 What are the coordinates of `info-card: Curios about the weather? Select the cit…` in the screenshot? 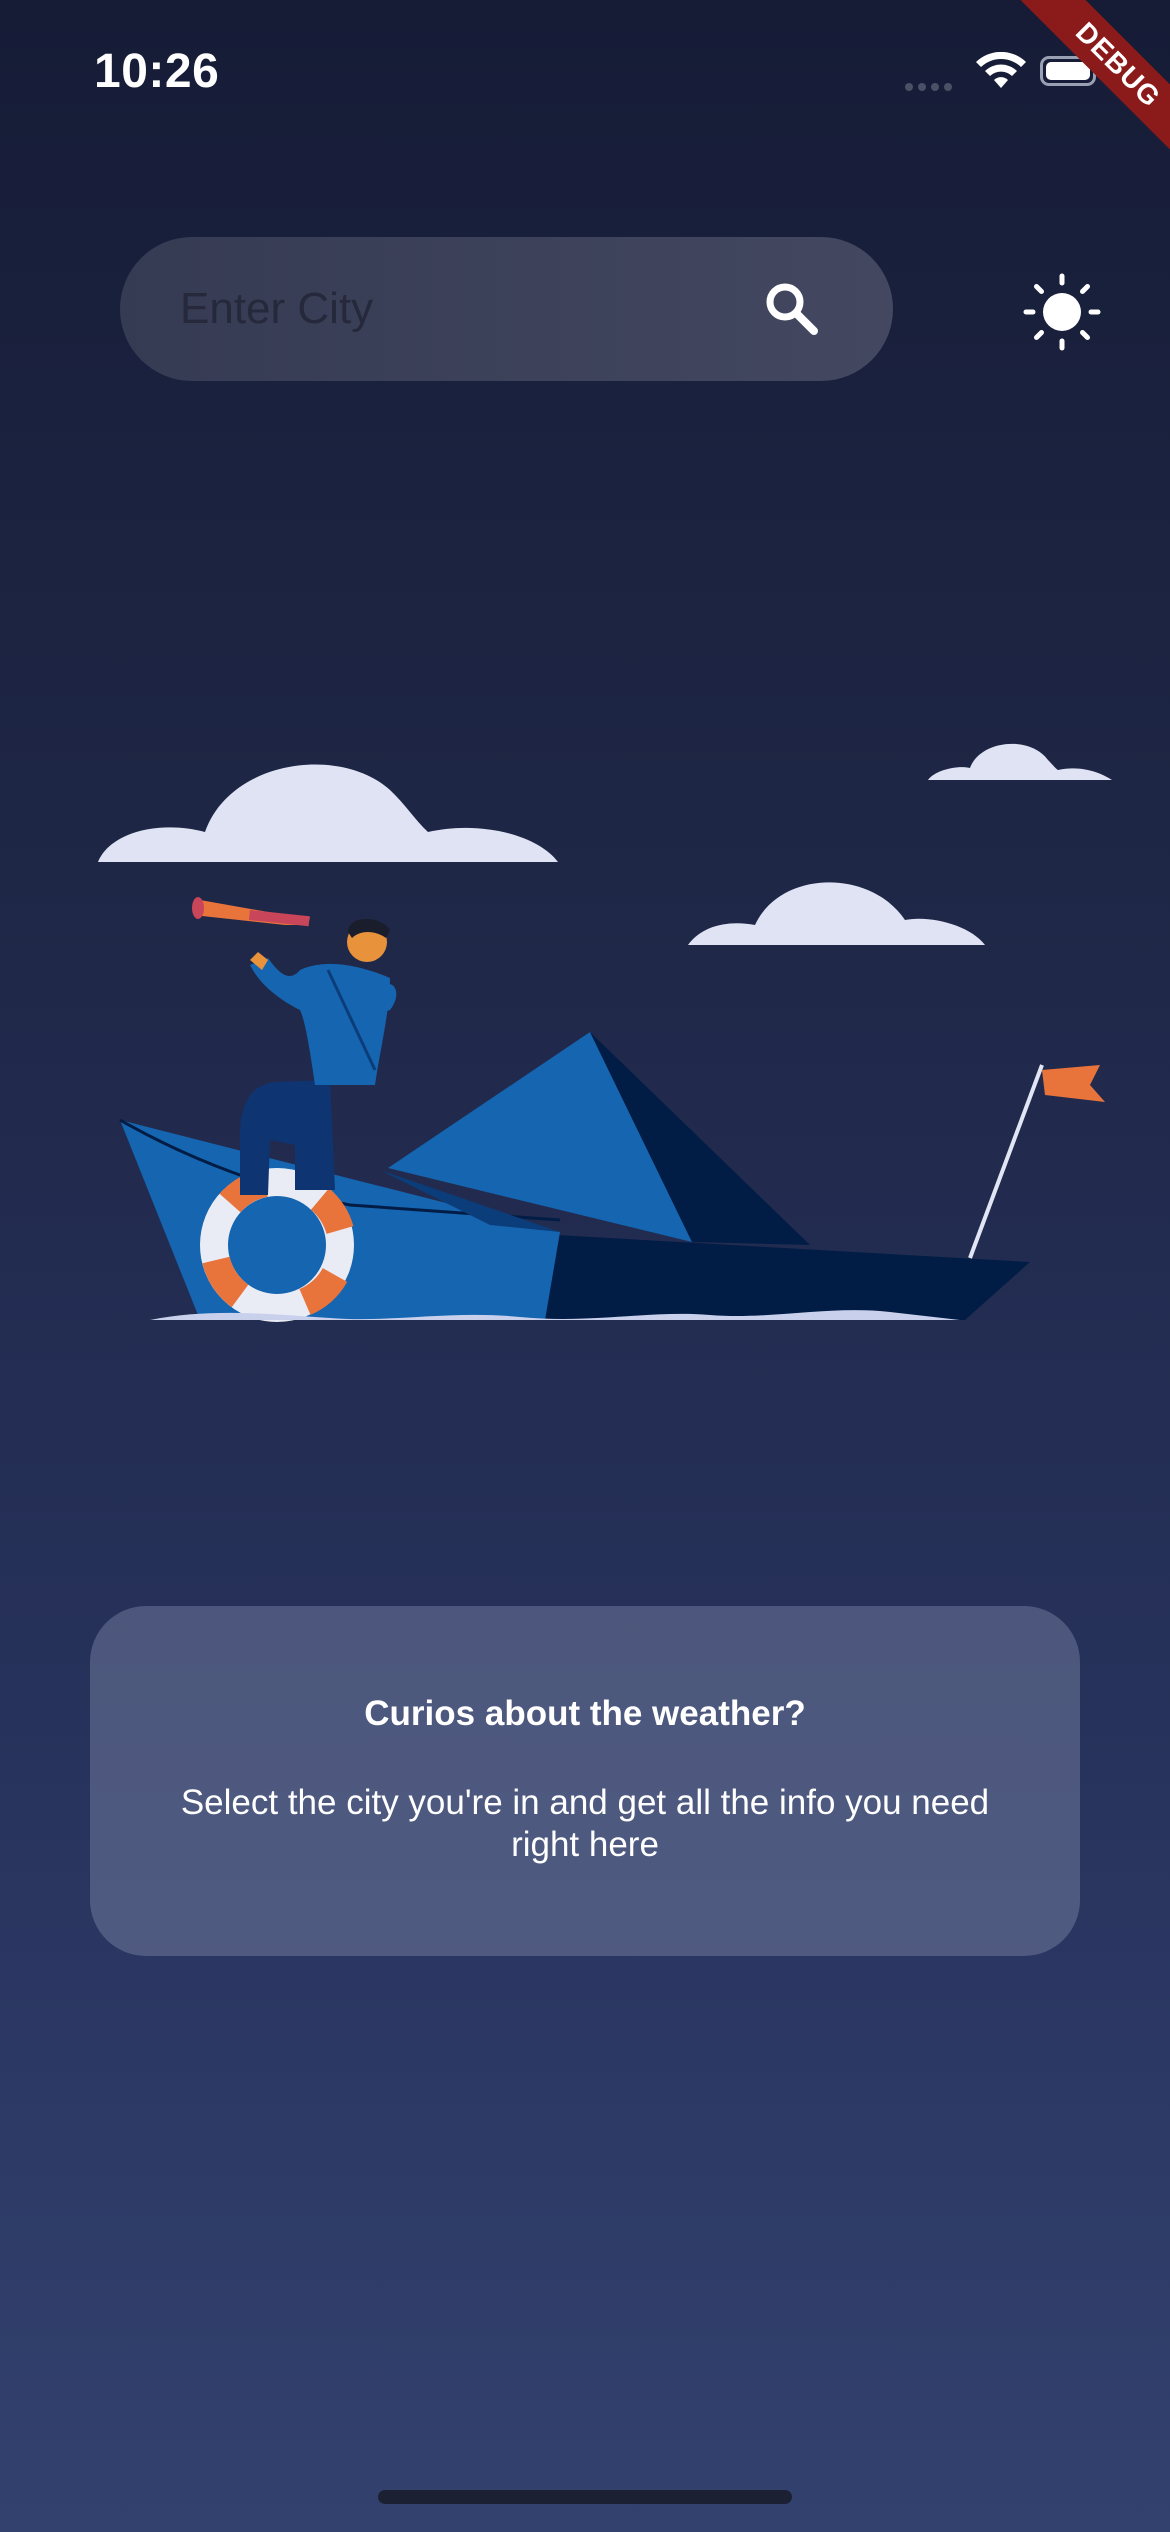 It's located at (585, 1781).